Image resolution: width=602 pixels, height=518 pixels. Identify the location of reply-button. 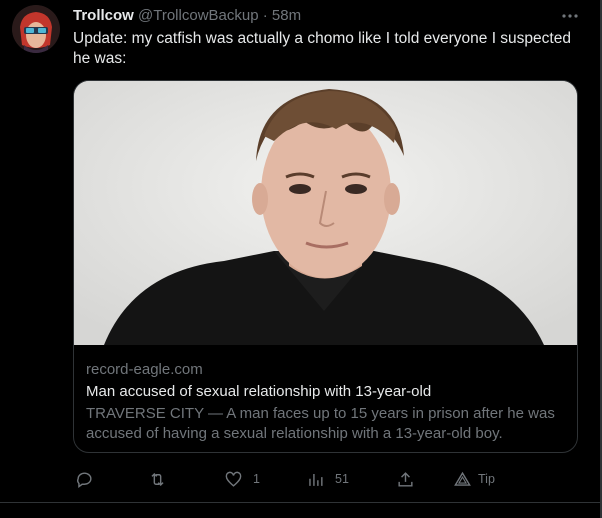
(89, 479).